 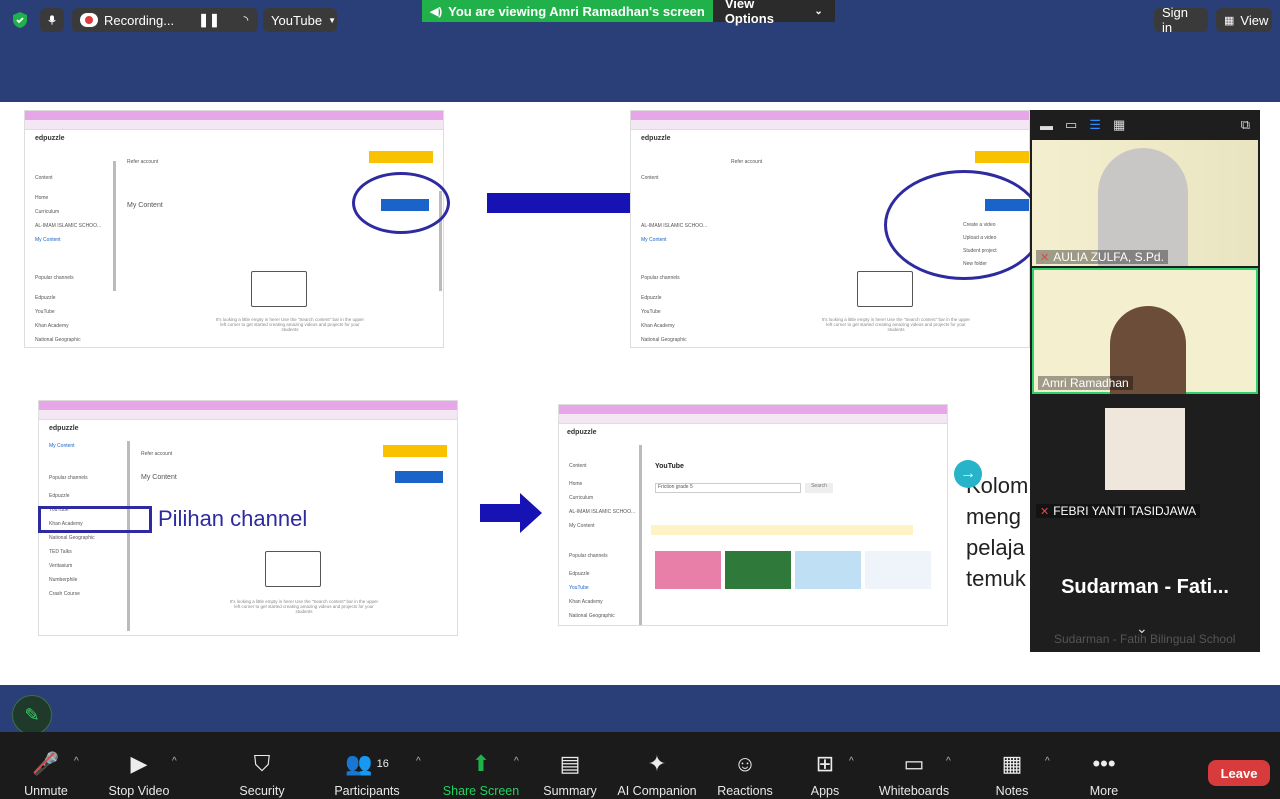 I want to click on gallery-strip-icon: ☰, so click(x=1095, y=125).